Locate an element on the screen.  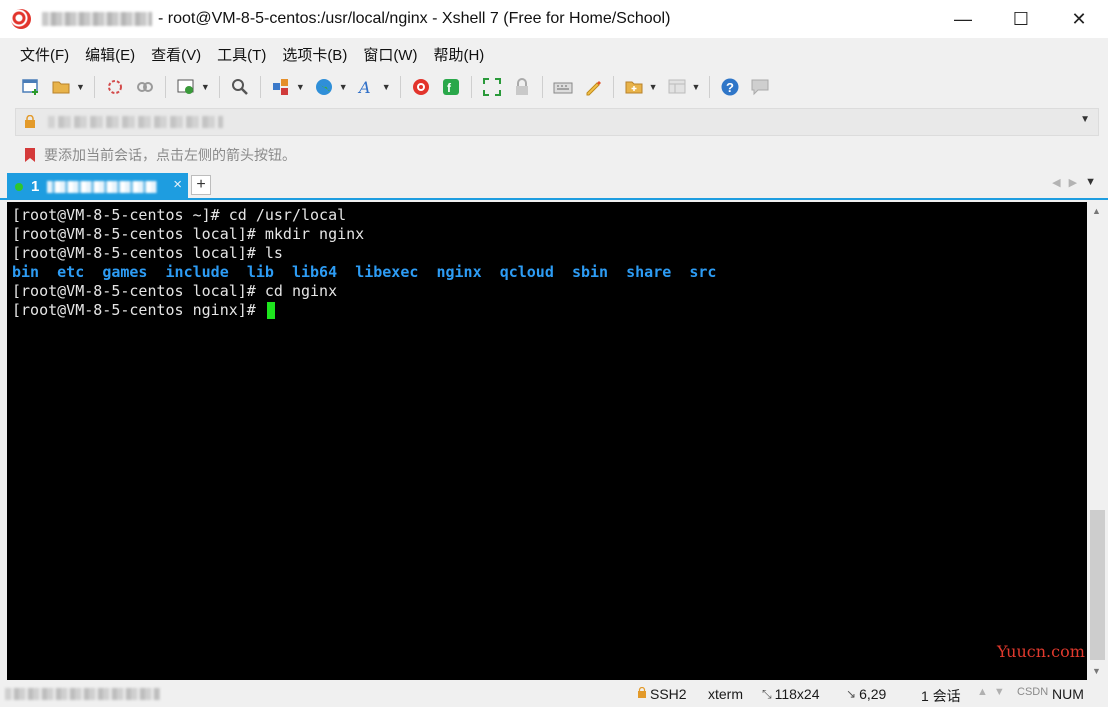
menu-tools: 工具(T) is located at coordinates (241, 54).